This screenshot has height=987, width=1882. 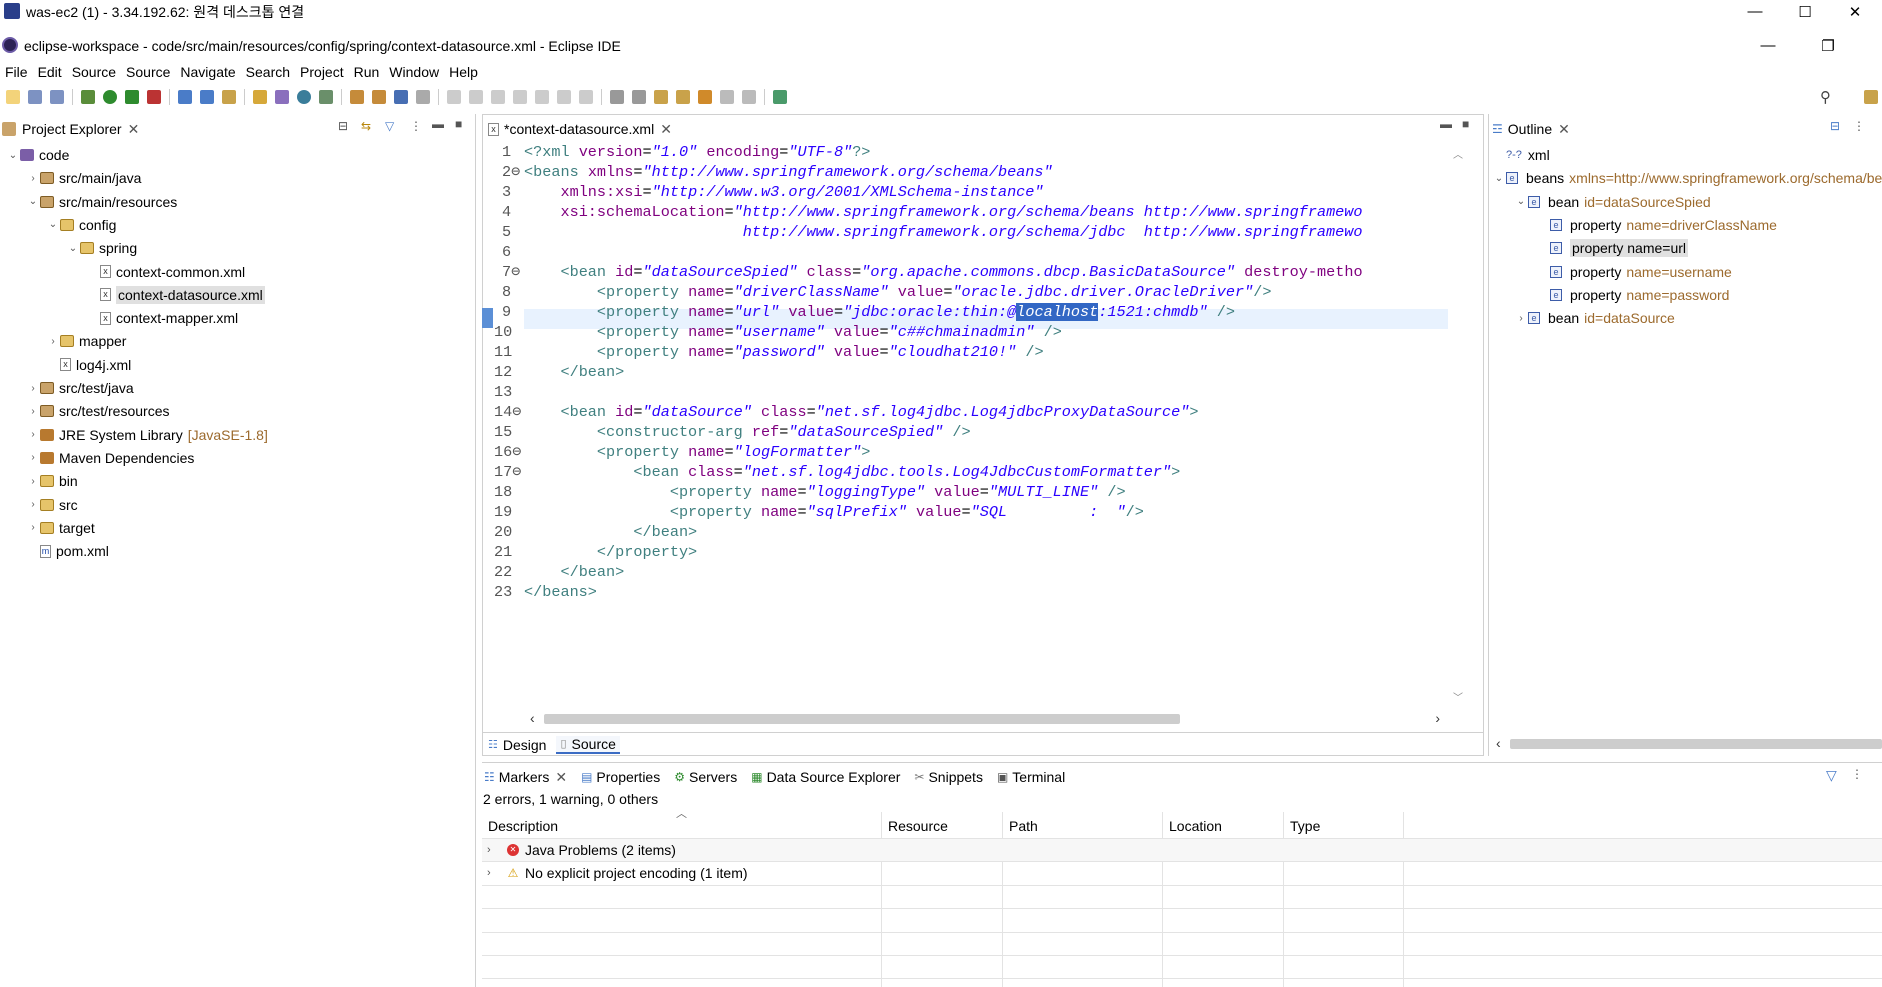 I want to click on resume-icon, so click(x=454, y=97).